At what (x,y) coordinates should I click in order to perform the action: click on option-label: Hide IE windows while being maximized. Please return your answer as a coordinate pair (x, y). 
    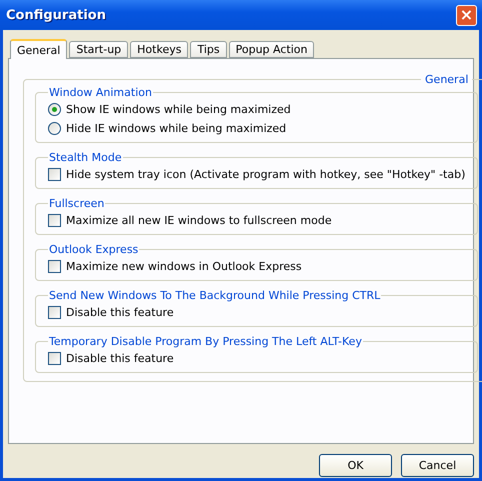
    Looking at the image, I should click on (176, 128).